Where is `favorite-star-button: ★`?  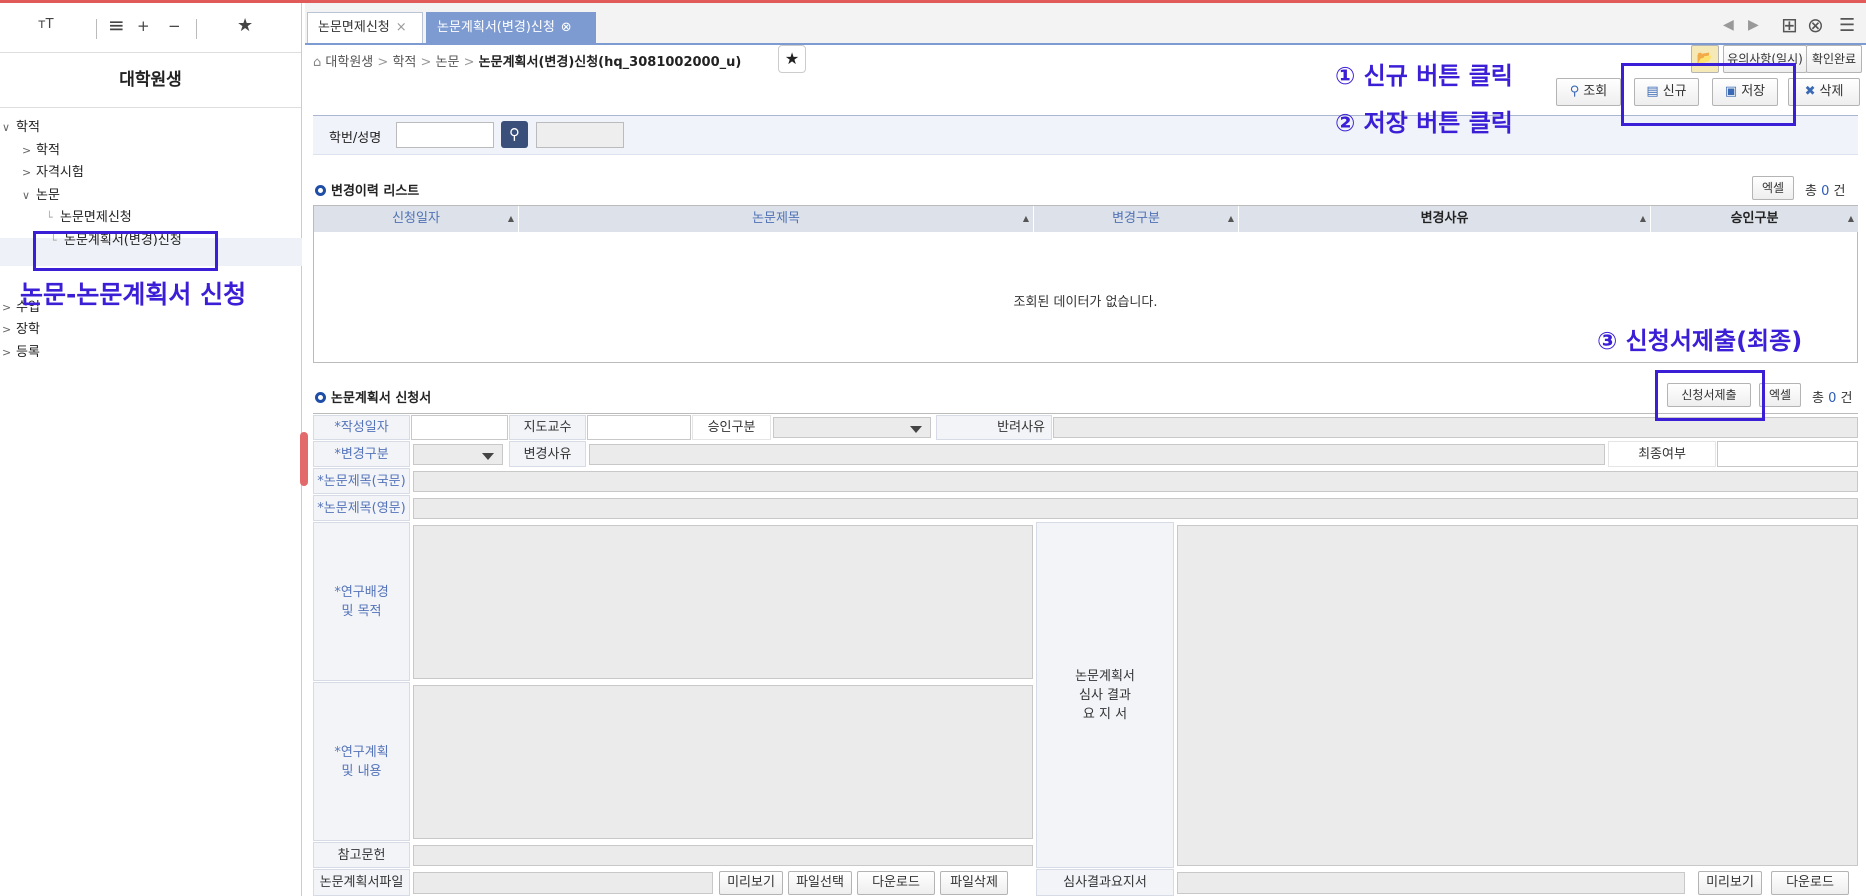
favorite-star-button: ★ is located at coordinates (792, 59).